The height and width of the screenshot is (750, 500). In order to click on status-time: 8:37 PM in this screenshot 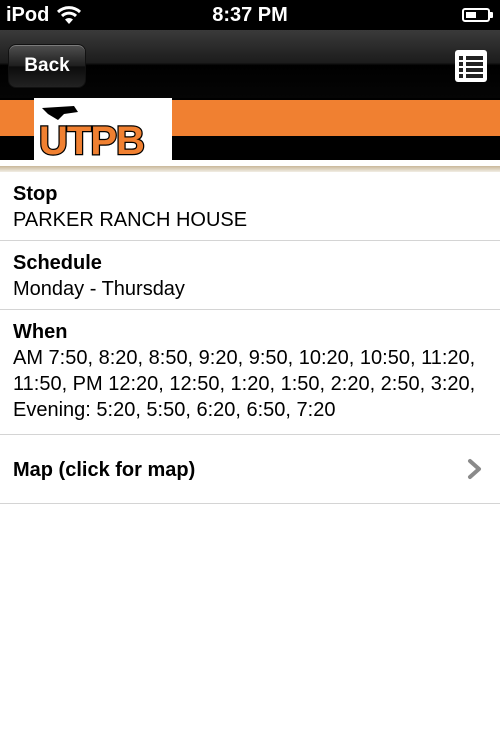, I will do `click(250, 15)`.